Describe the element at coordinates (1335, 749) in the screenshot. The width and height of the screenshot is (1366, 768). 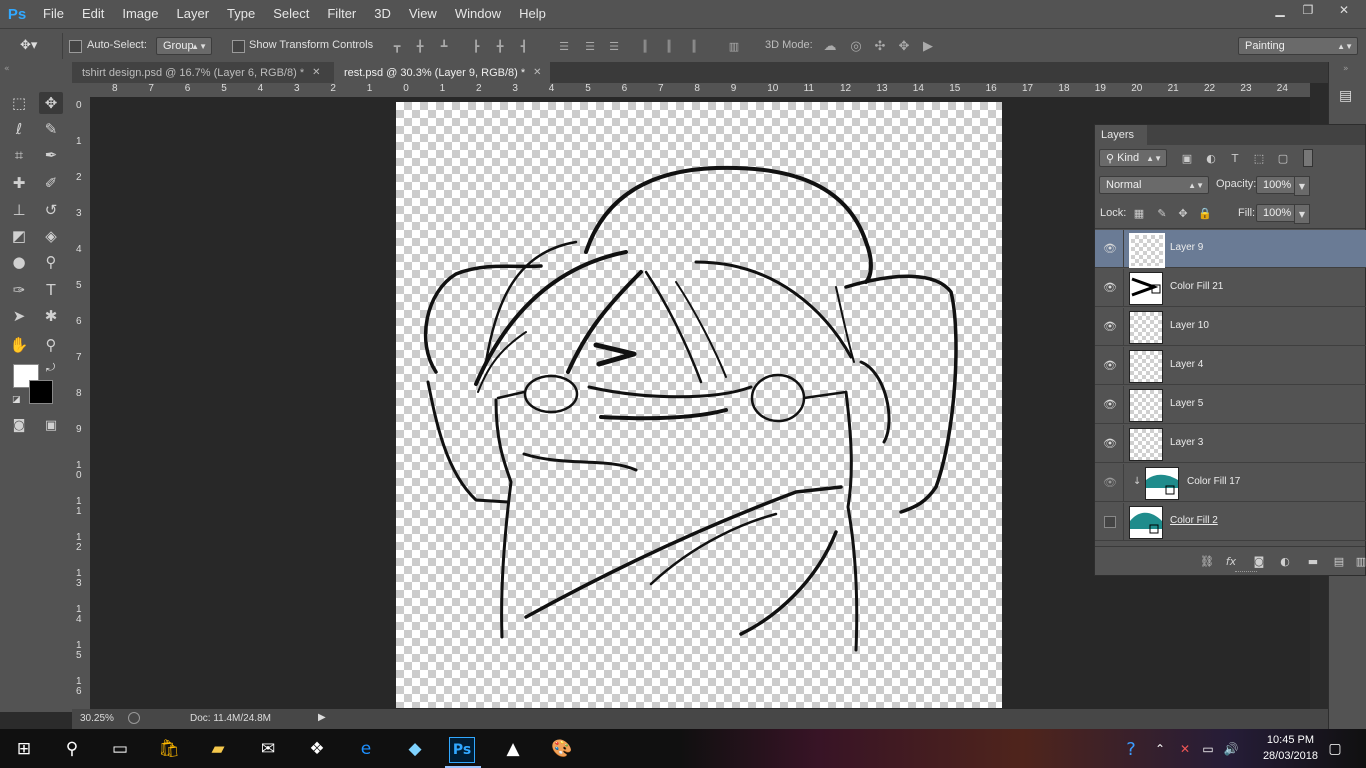
I see `action-center-icon: ▢` at that location.